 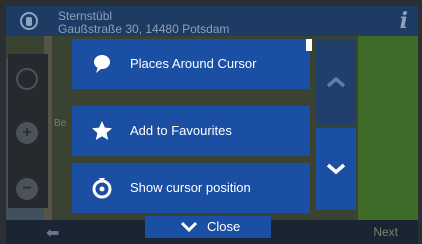 I want to click on scroll-down-button, so click(x=336, y=169).